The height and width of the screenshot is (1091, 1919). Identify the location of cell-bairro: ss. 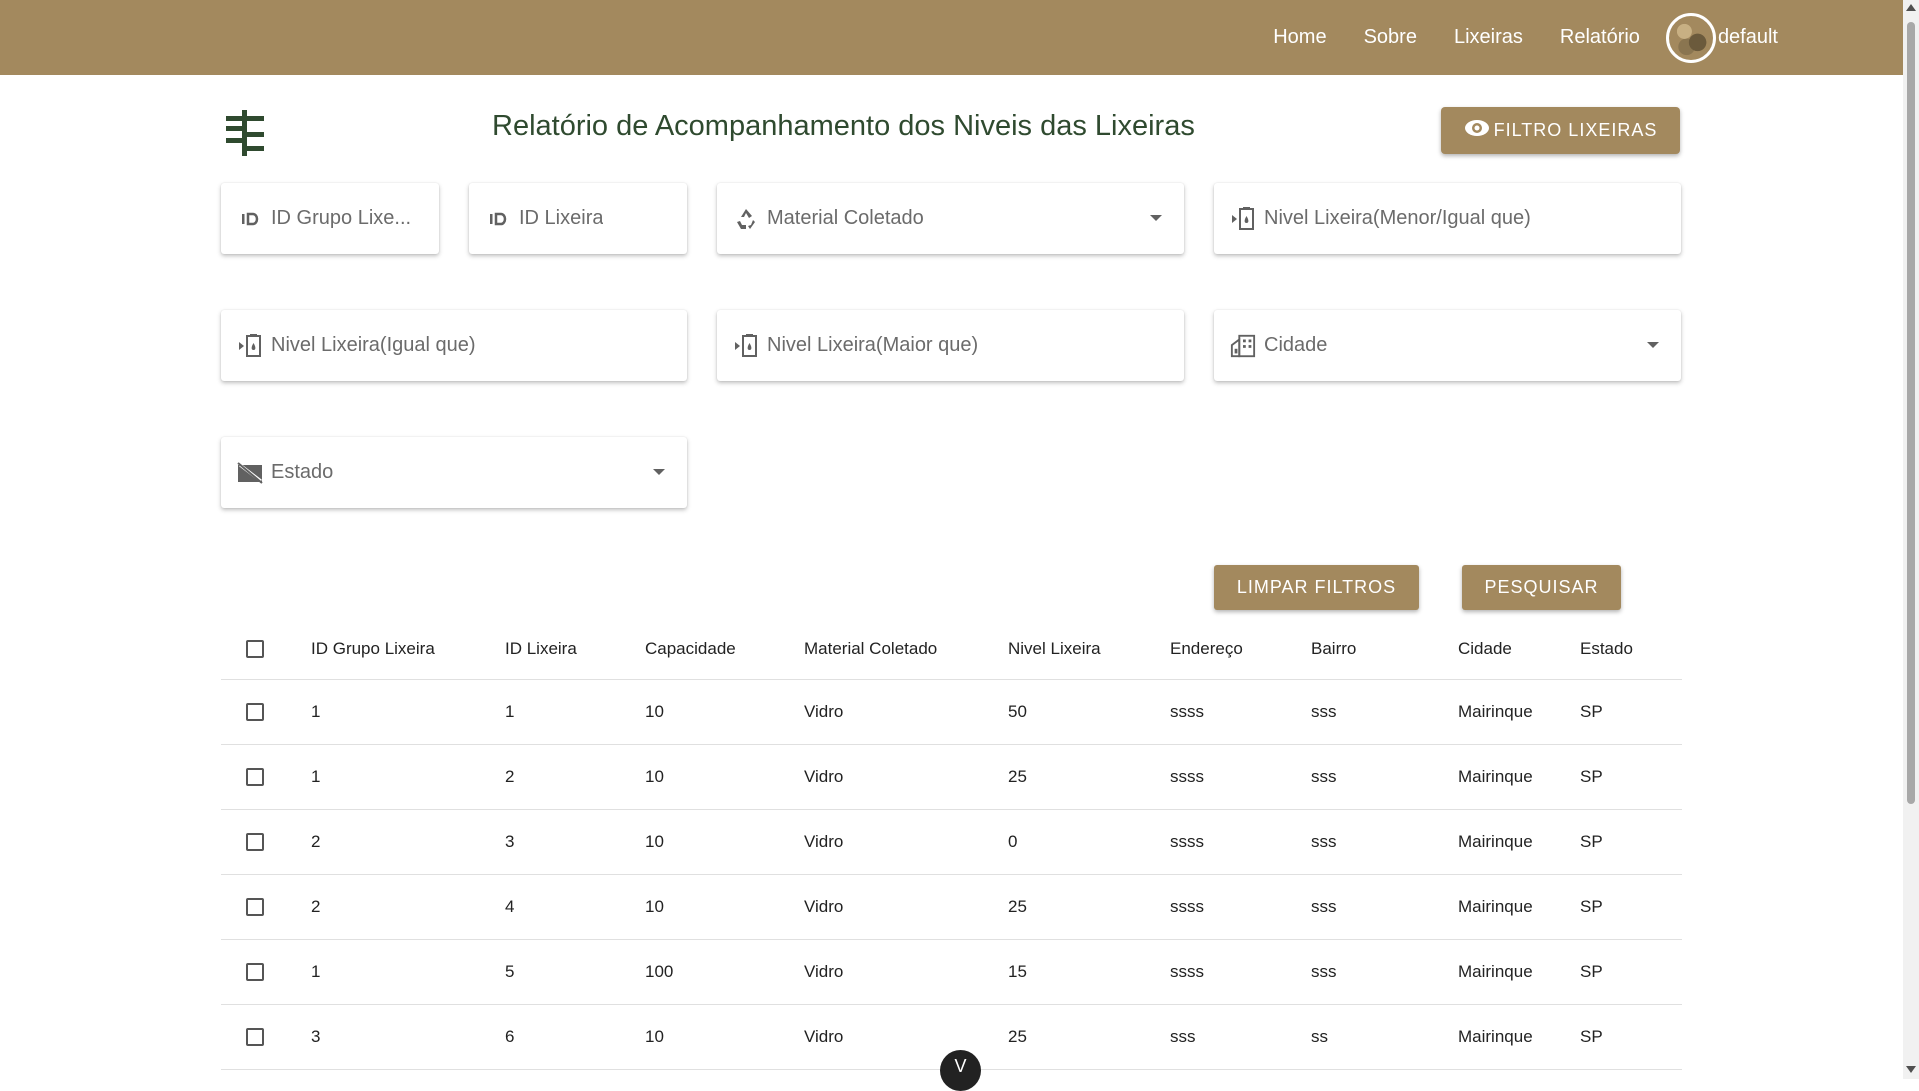
(1319, 1036).